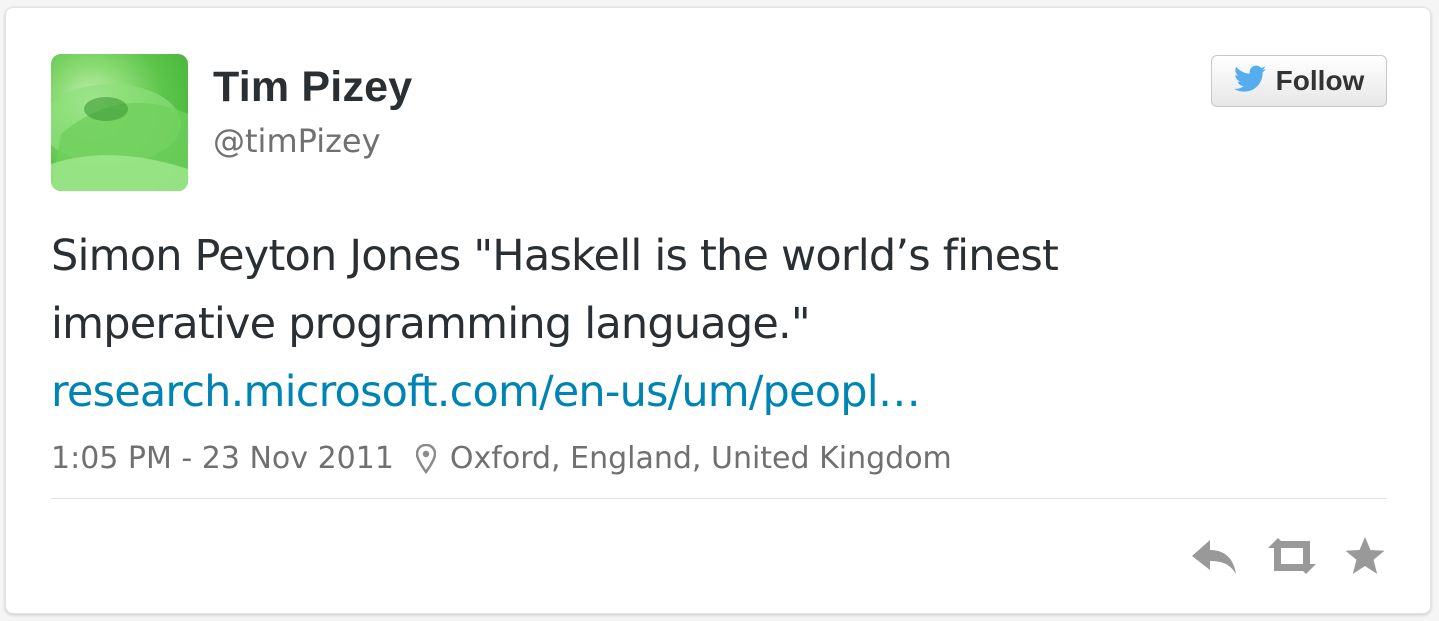  What do you see at coordinates (701, 458) in the screenshot?
I see `location: Oxford, England, United Kingdom` at bounding box center [701, 458].